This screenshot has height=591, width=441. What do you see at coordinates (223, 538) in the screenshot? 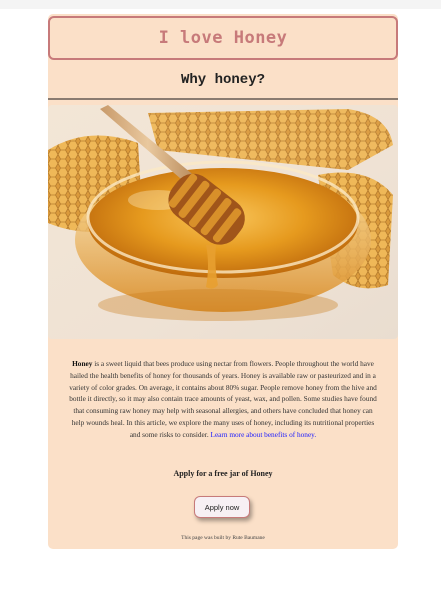
I see `footer-credit: This page was built by Rute Baumane` at bounding box center [223, 538].